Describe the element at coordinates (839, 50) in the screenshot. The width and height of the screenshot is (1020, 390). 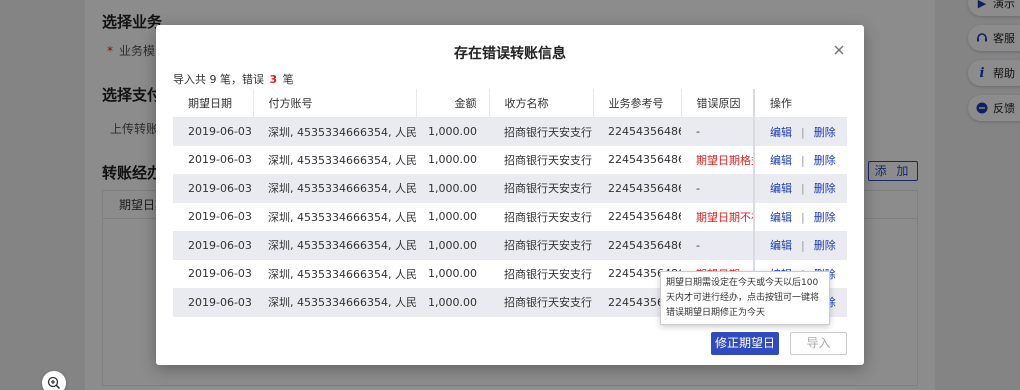
I see `close-icon` at that location.